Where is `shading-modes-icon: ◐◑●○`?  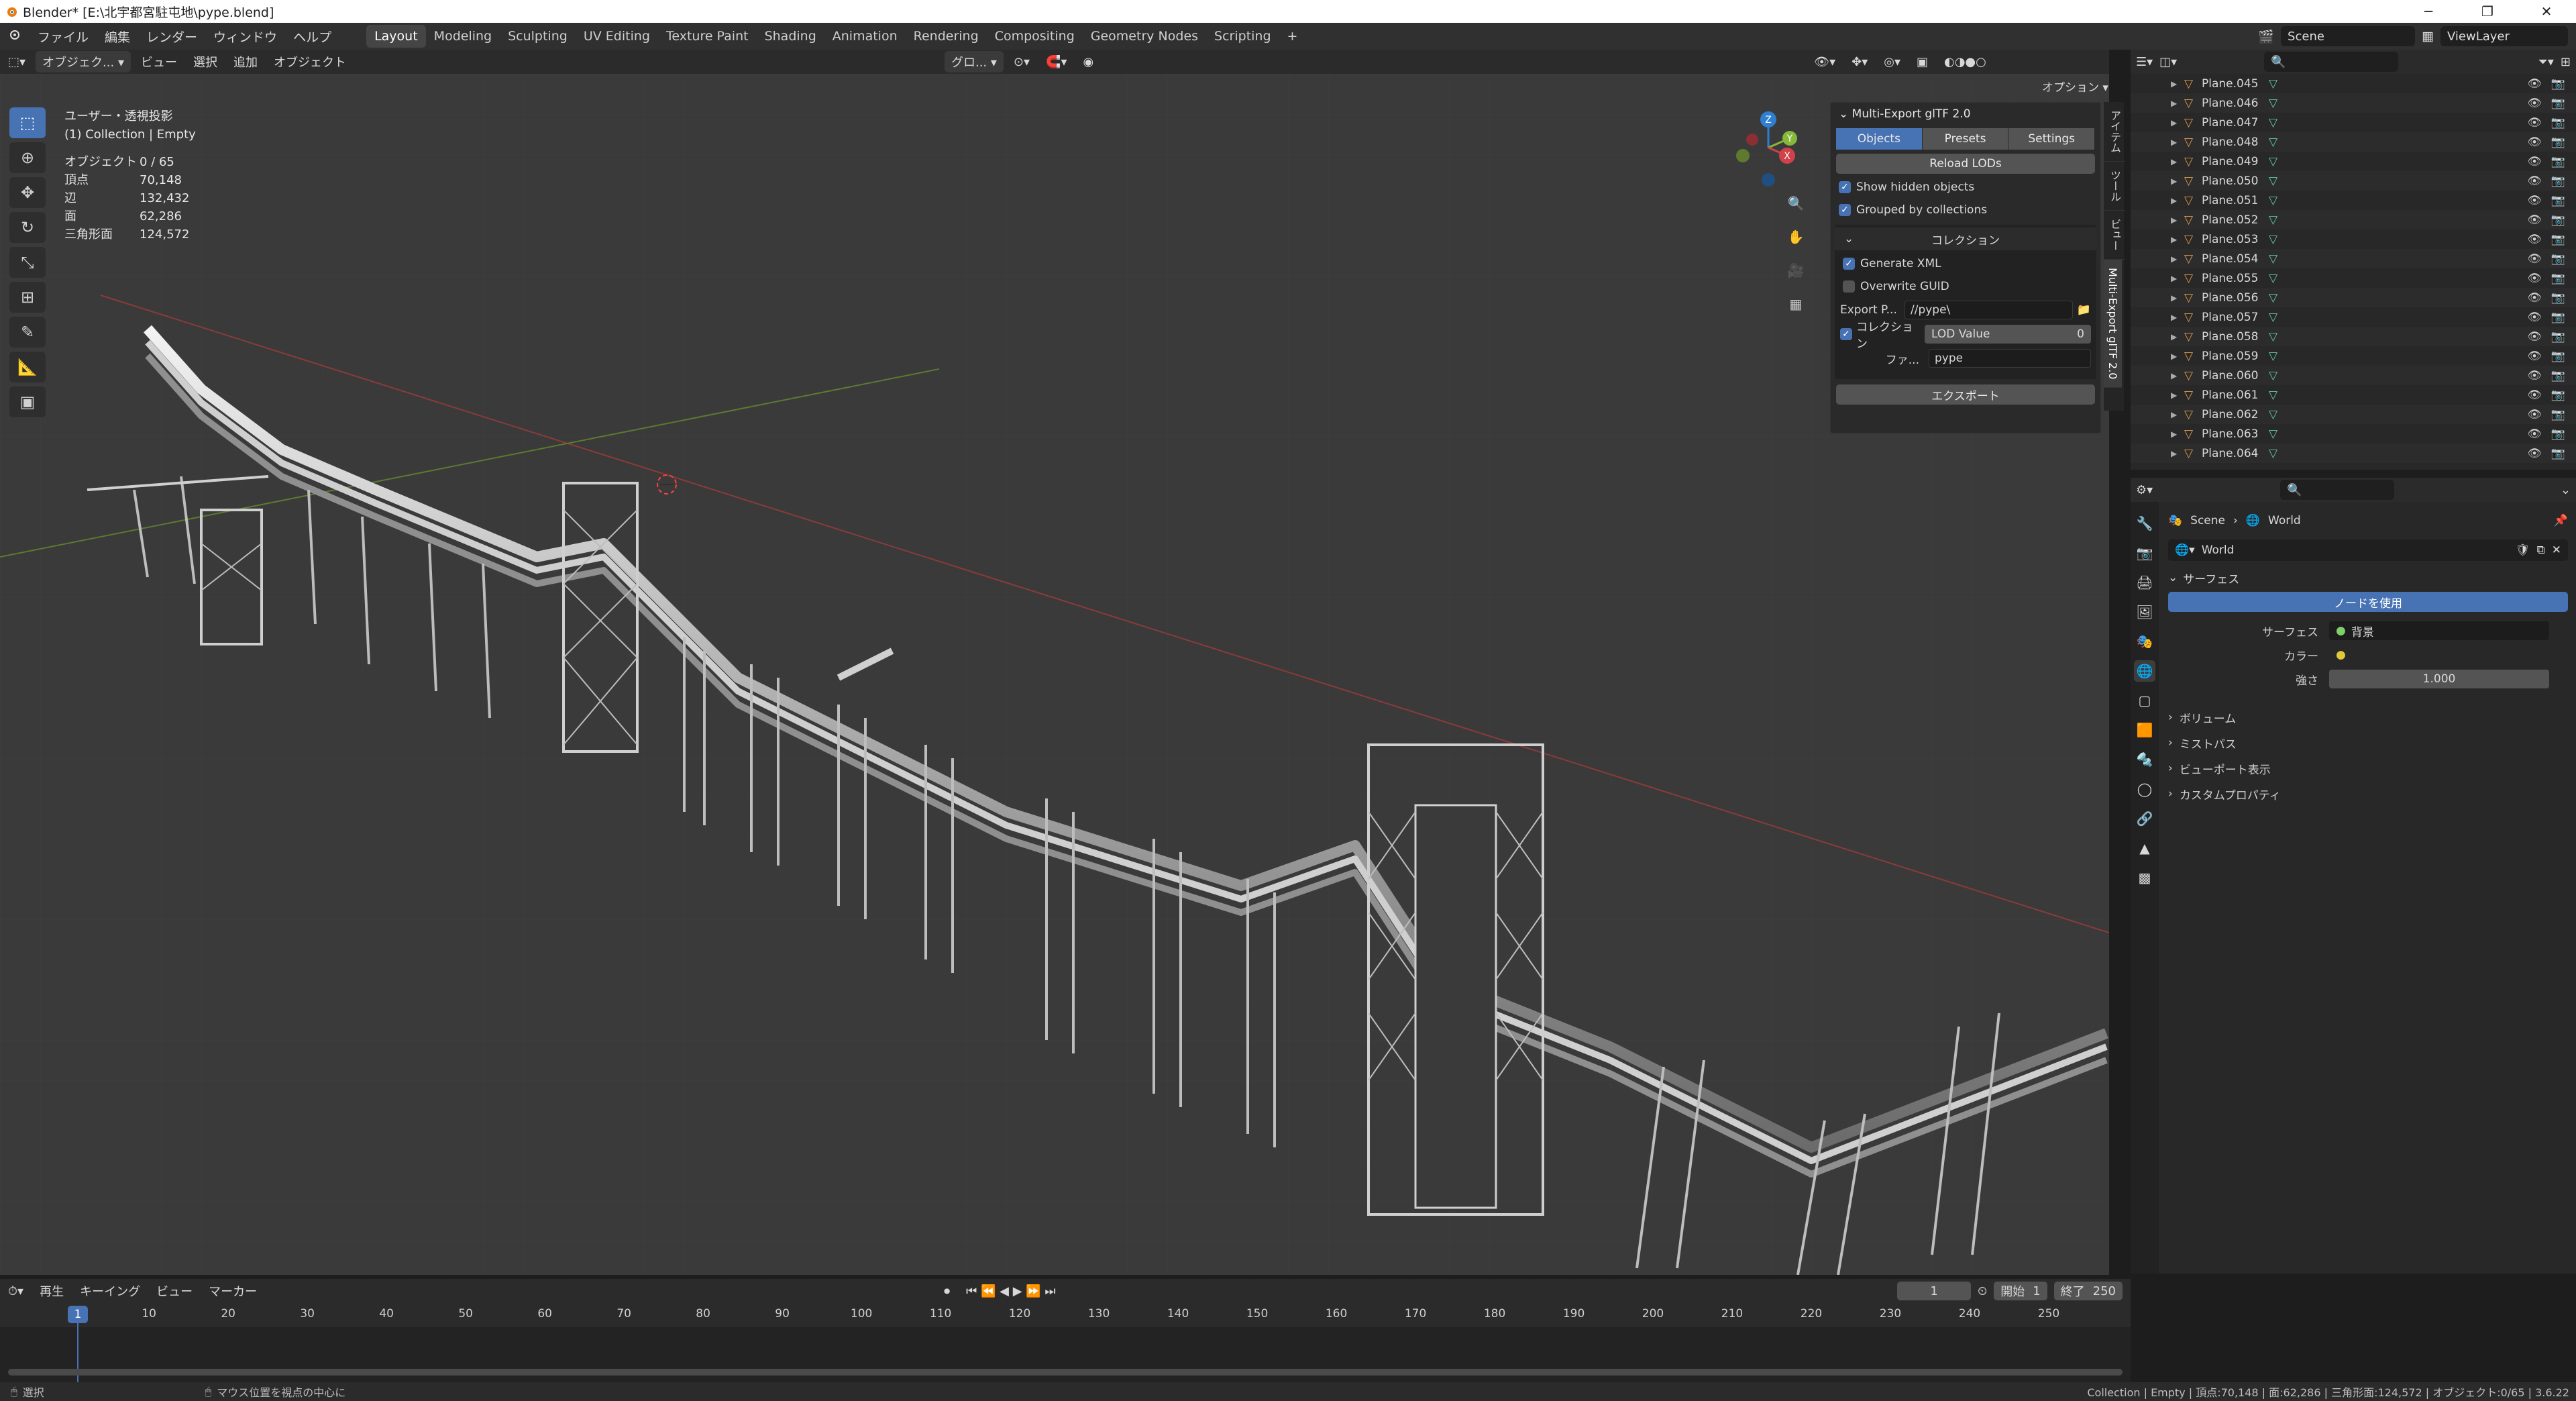 shading-modes-icon: ◐◑●○ is located at coordinates (1965, 62).